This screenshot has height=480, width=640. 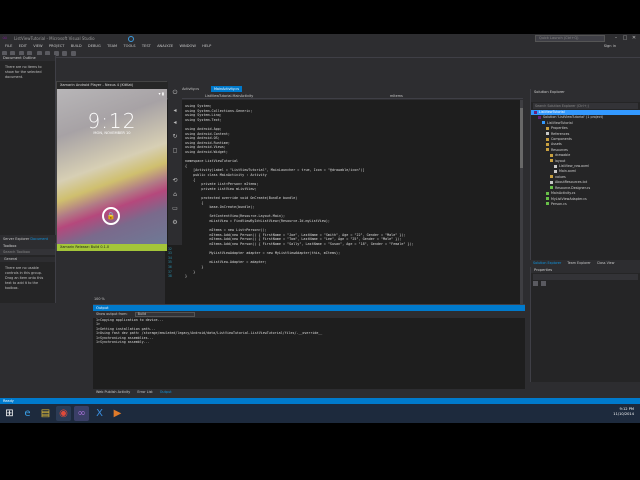 What do you see at coordinates (220, 207) in the screenshot?
I see `code-line: base.OnCreate(bundle);` at bounding box center [220, 207].